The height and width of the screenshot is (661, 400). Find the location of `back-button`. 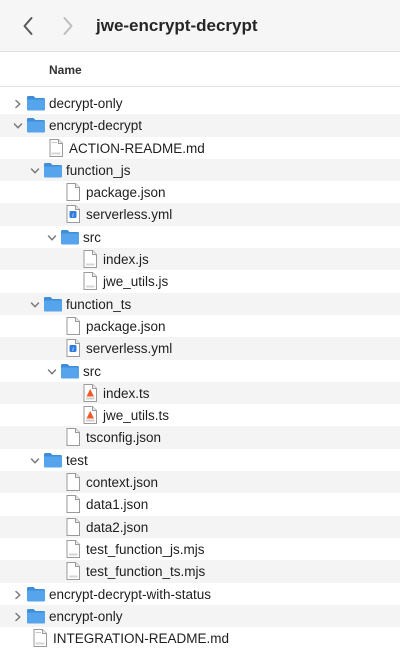

back-button is located at coordinates (28, 26).